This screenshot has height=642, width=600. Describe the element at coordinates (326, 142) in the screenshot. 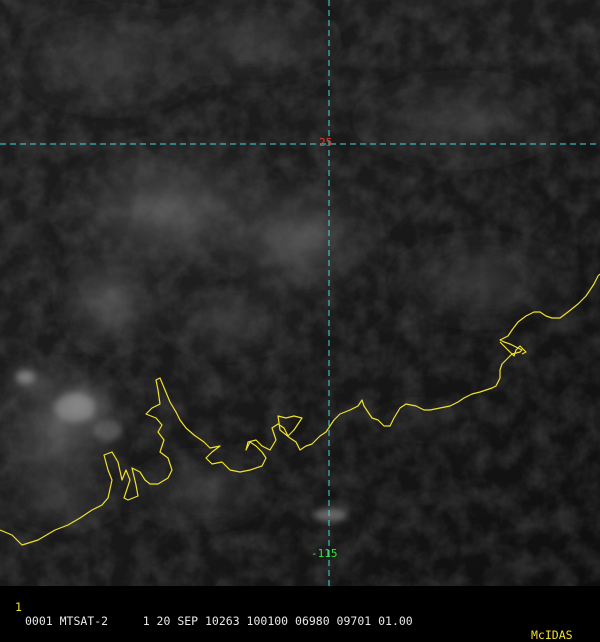

I see `latitude-label: 25` at that location.